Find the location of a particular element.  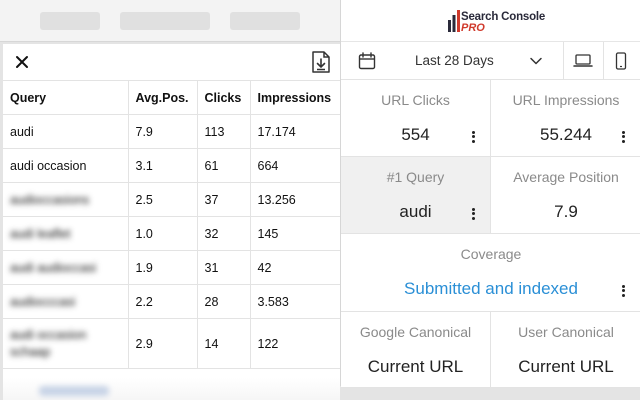

top-query-card: #1 Query audi is located at coordinates (416, 195).